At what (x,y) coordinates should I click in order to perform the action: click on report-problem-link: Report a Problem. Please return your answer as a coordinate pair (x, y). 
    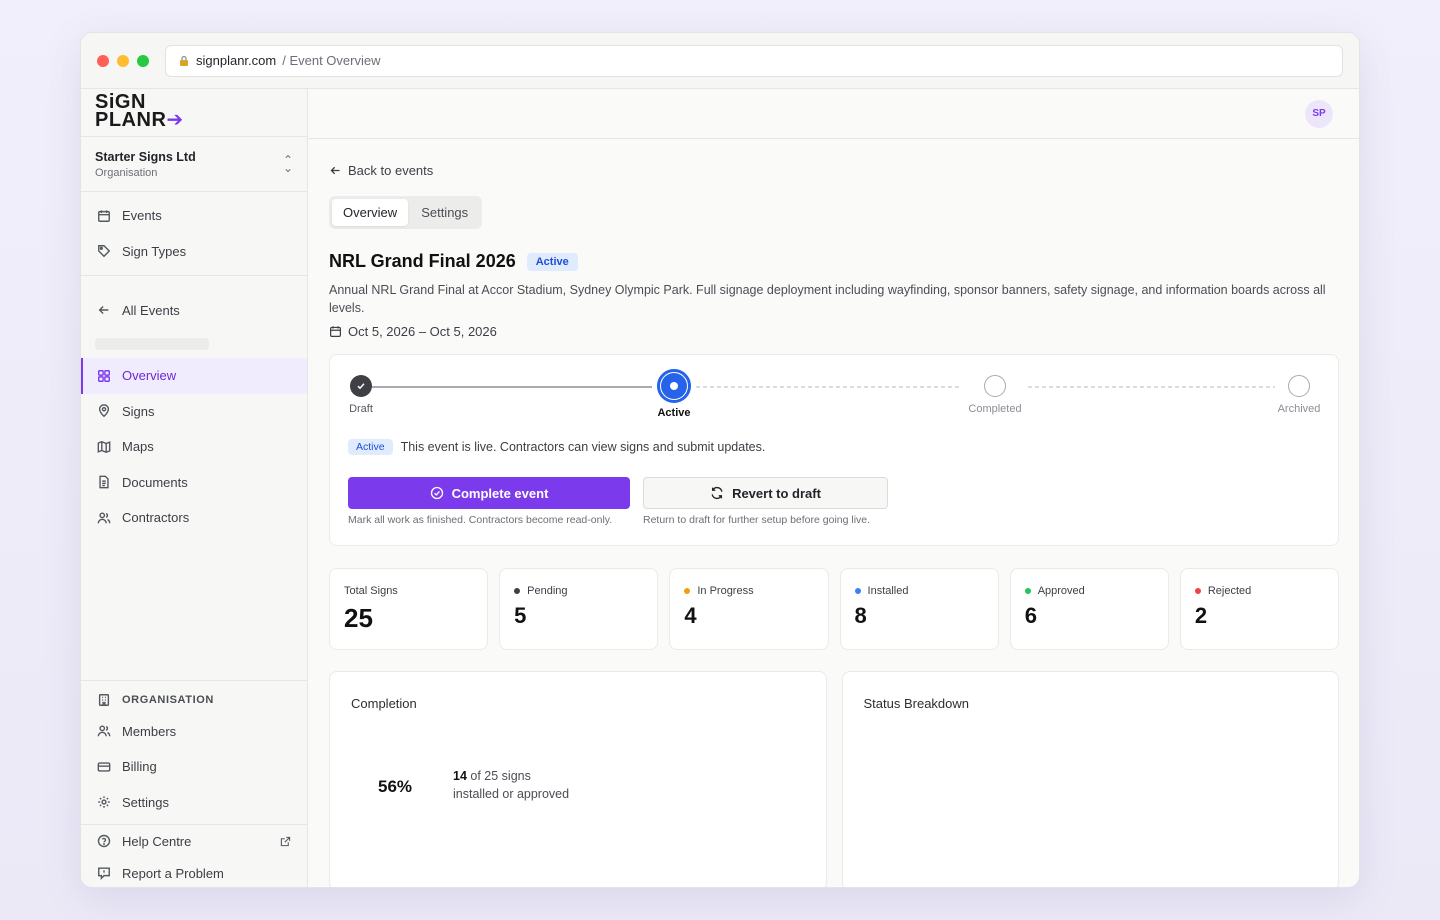
    Looking at the image, I should click on (194, 872).